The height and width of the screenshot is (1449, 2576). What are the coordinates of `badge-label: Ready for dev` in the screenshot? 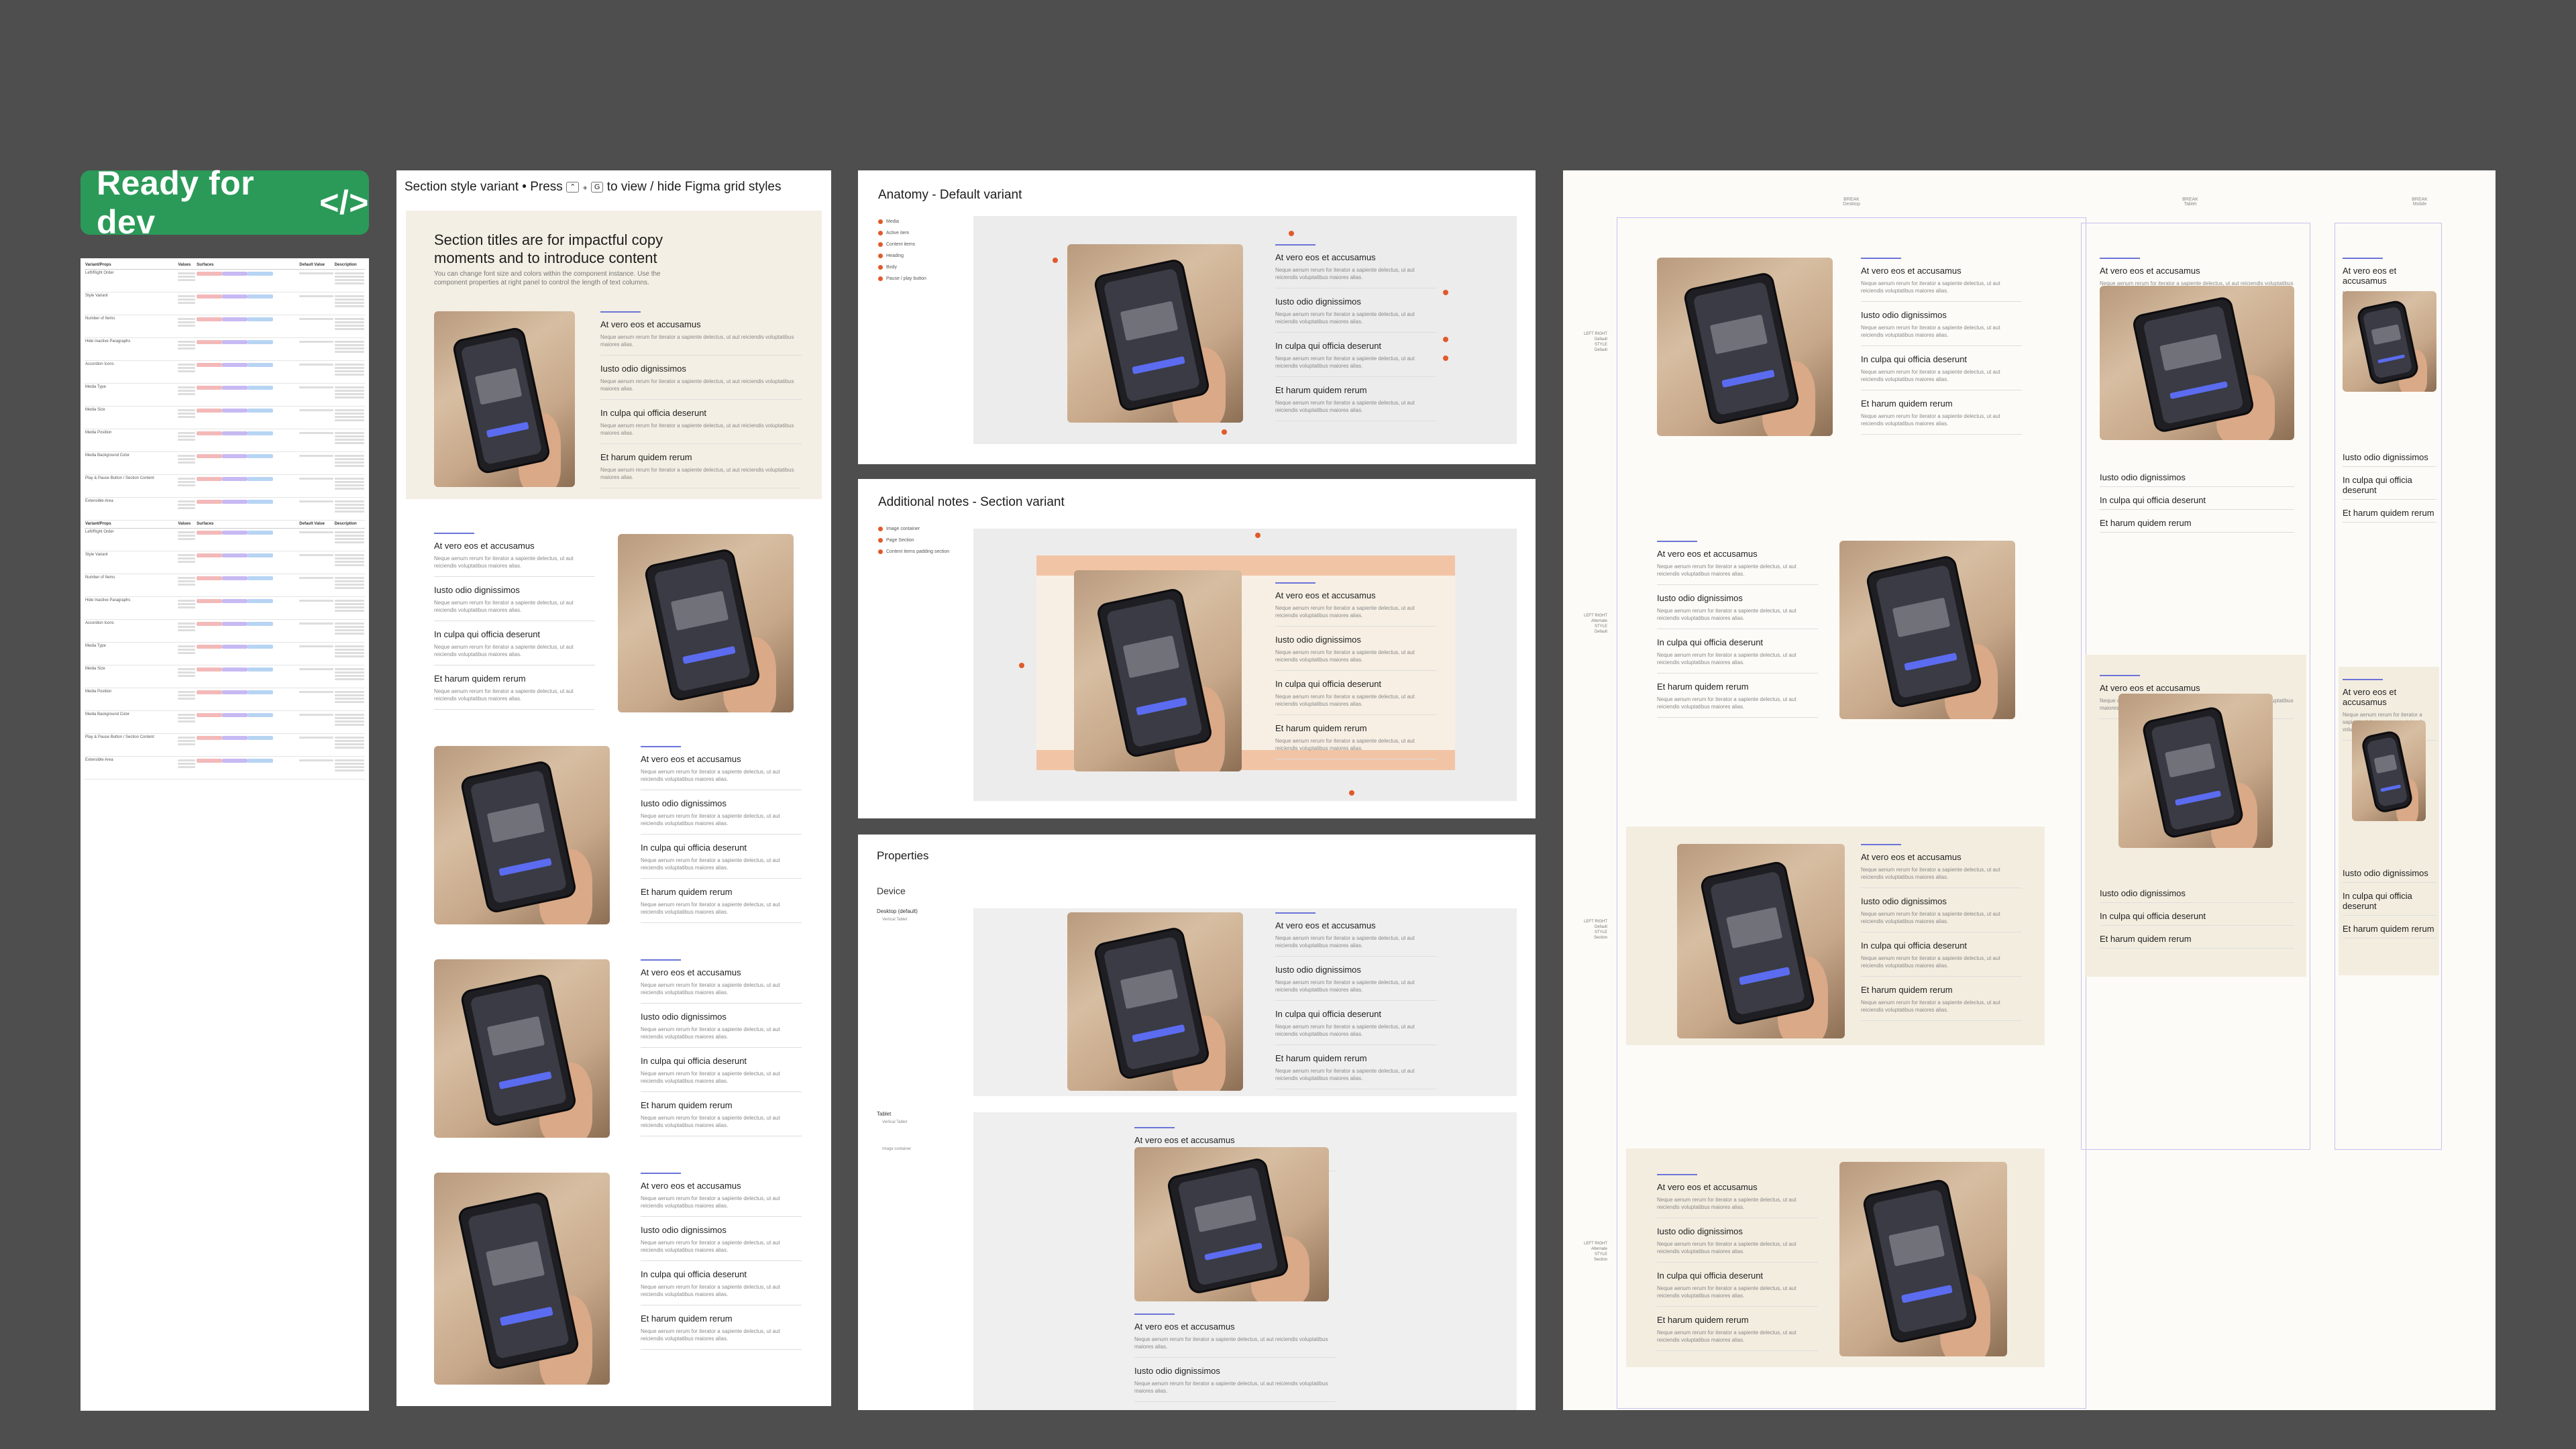 It's located at (176, 202).